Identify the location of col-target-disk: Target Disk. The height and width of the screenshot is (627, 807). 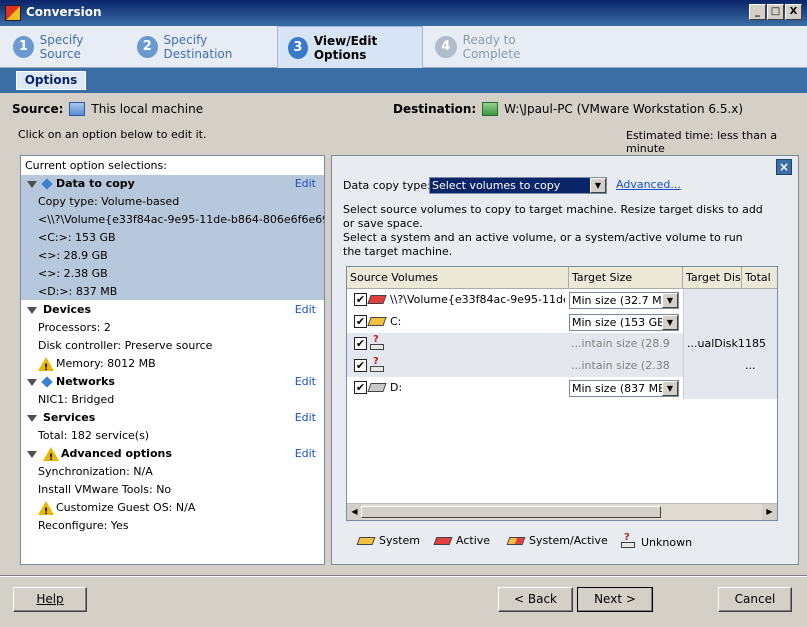
(712, 278).